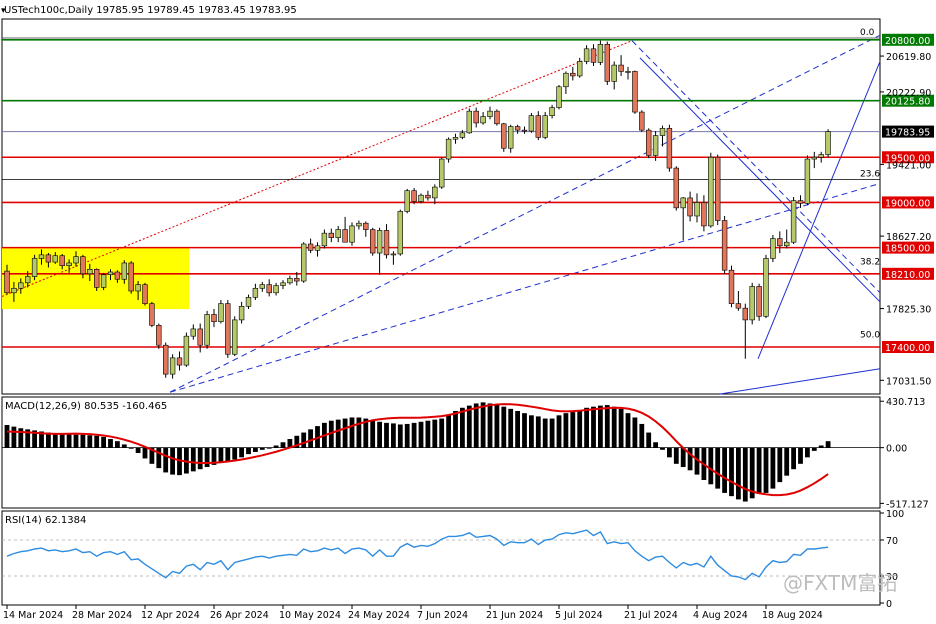 This screenshot has width=936, height=624. I want to click on watermark: @FXTM富拓, so click(840, 583).